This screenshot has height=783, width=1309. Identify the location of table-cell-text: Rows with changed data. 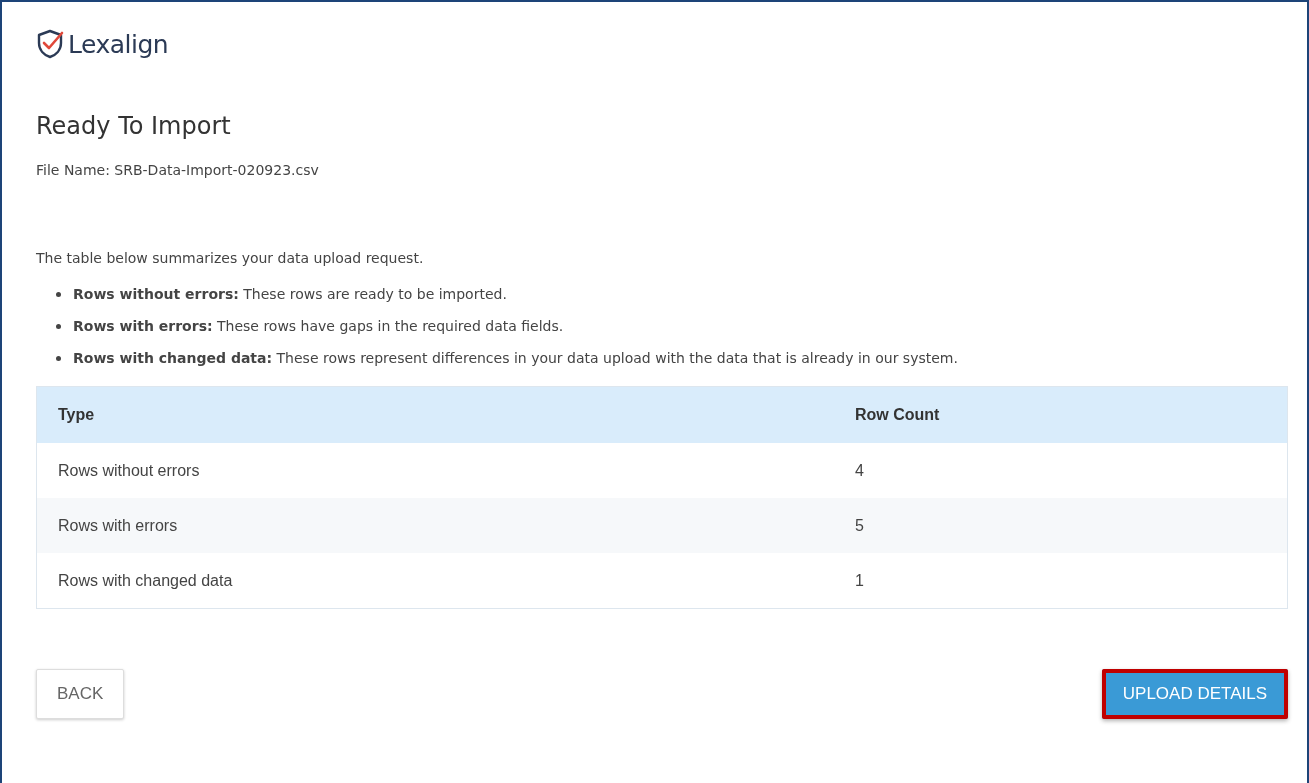
(145, 580).